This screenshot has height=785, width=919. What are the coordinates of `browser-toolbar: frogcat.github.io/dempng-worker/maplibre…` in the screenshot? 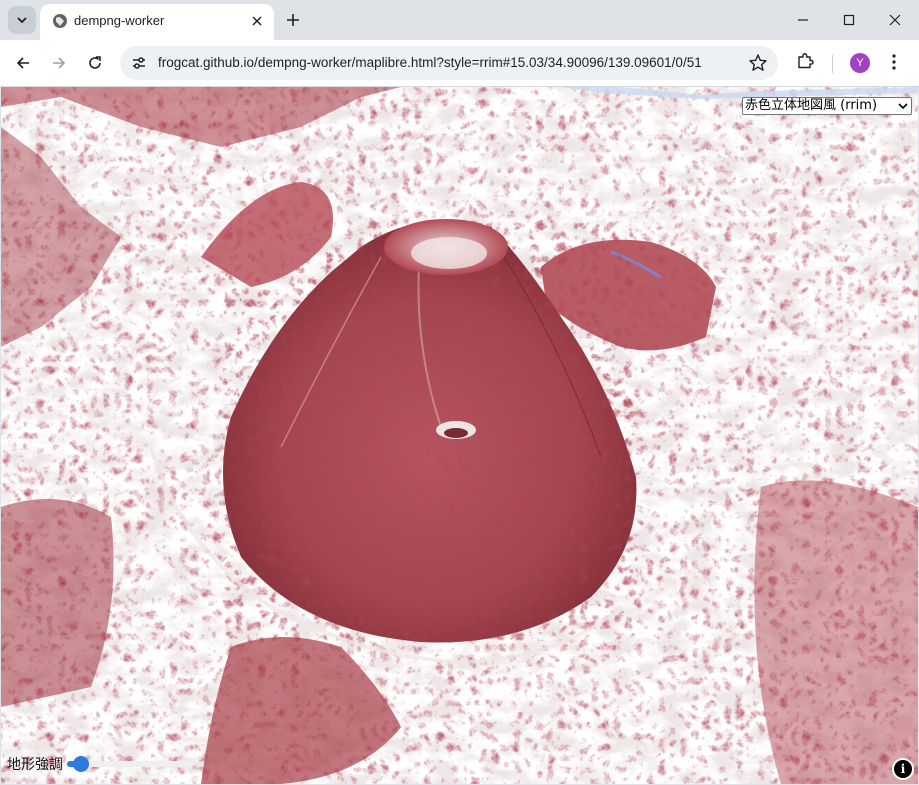 It's located at (459, 63).